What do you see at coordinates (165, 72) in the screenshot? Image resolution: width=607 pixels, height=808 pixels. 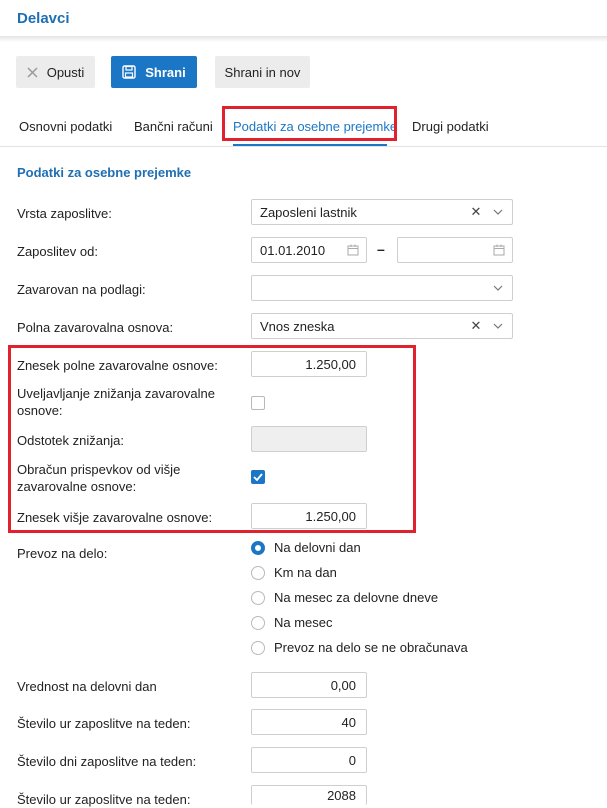 I see `save-button-label: Shrani` at bounding box center [165, 72].